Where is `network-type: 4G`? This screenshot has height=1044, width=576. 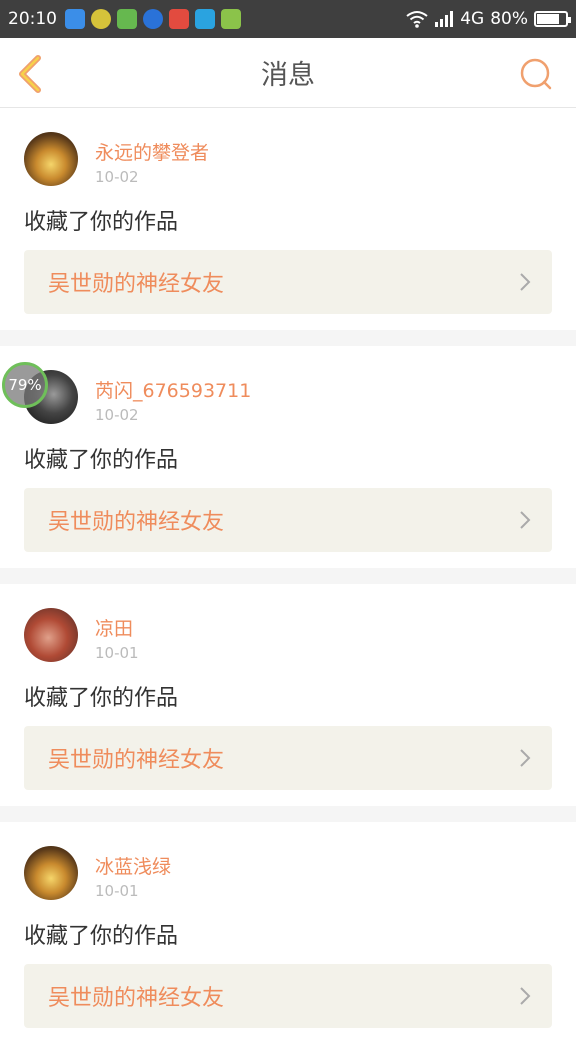
network-type: 4G is located at coordinates (472, 19).